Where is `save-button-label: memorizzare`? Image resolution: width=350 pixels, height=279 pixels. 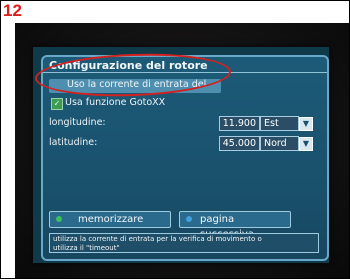 save-button-label: memorizzare is located at coordinates (111, 219).